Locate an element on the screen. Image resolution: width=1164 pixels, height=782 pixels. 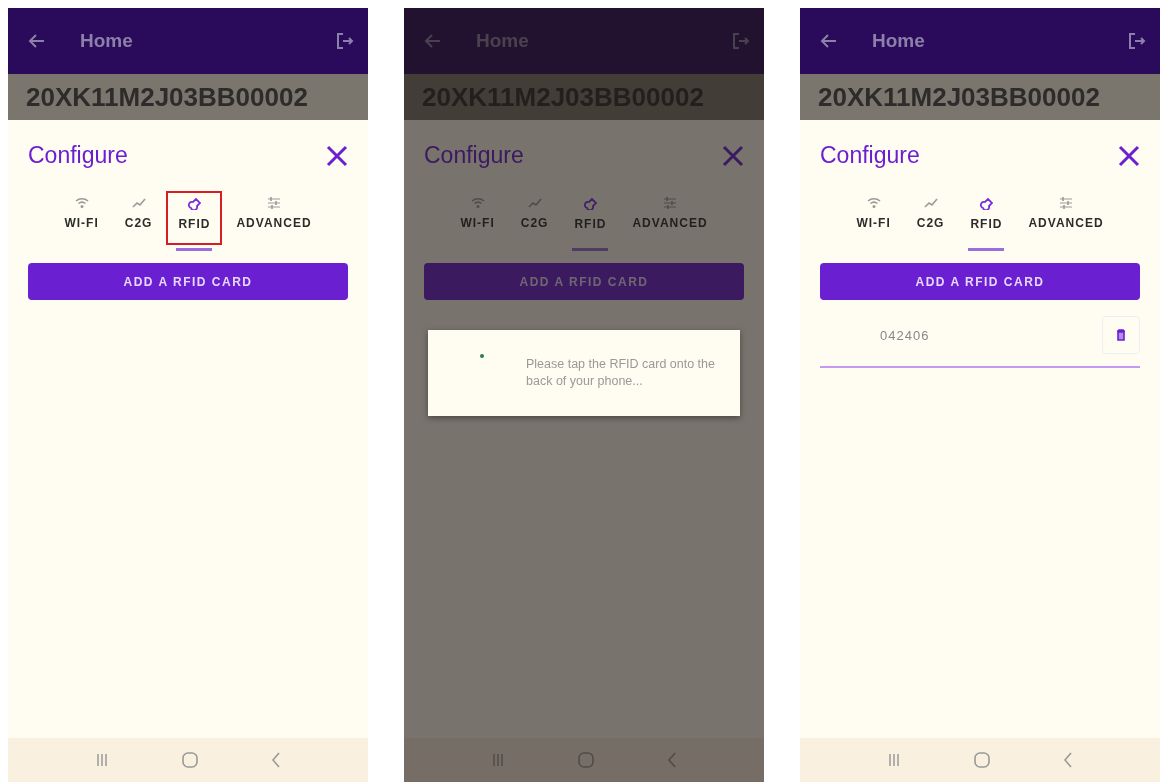
card-id: 042406 is located at coordinates (905, 335).